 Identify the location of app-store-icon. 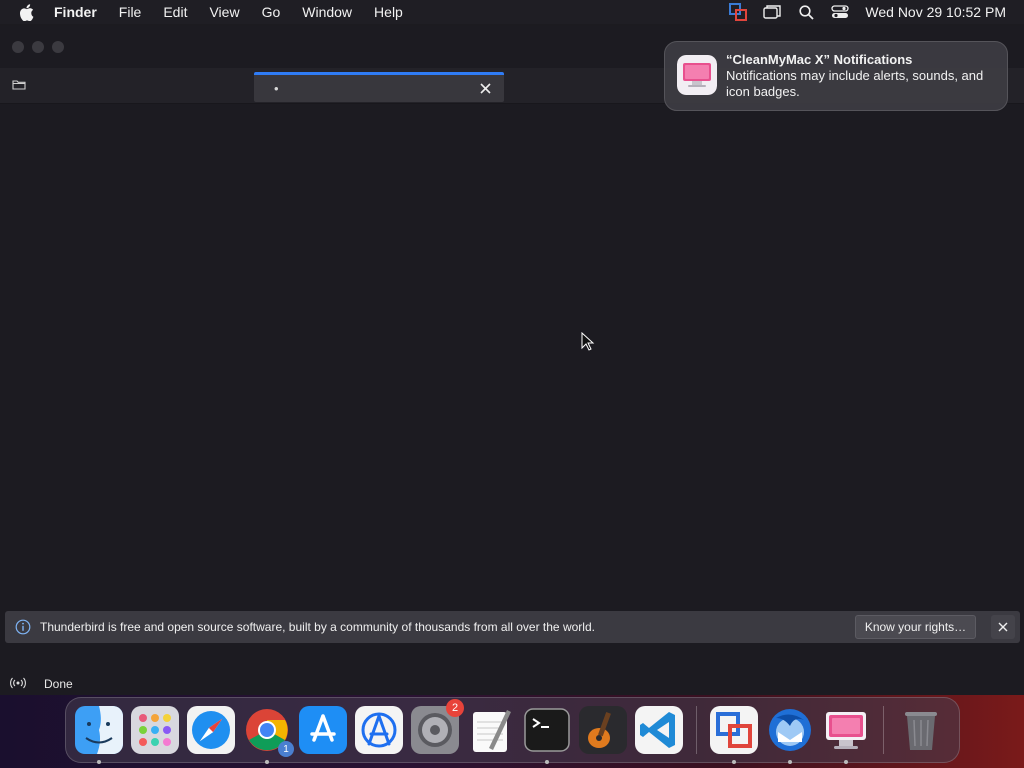
(323, 730).